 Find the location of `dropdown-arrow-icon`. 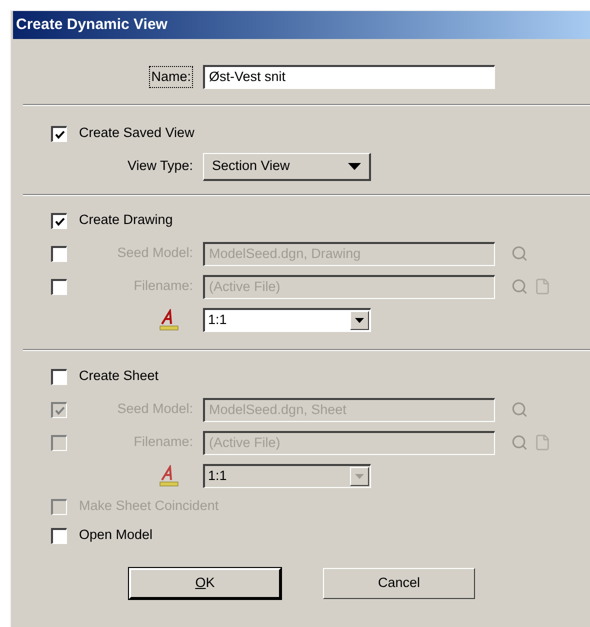

dropdown-arrow-icon is located at coordinates (354, 166).